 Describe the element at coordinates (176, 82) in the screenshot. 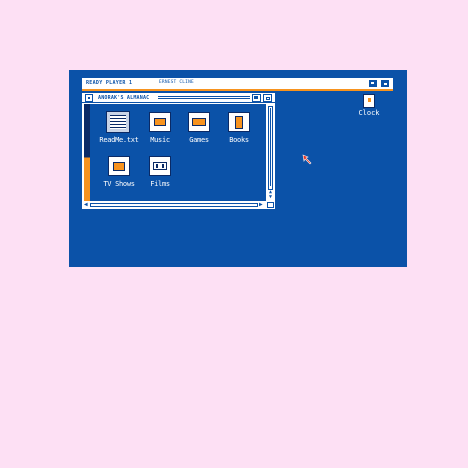

I see `author-label: ERNEST CLINE` at that location.